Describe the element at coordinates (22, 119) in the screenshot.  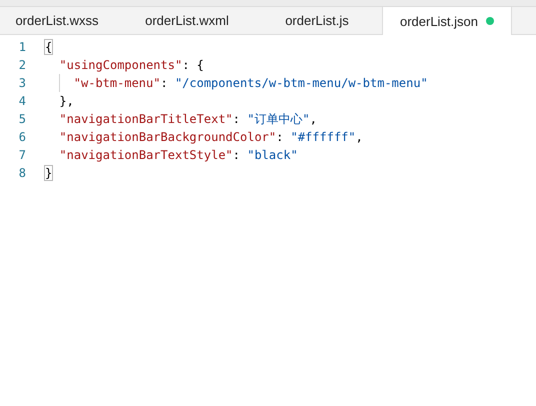
I see `line-number: 5` at that location.